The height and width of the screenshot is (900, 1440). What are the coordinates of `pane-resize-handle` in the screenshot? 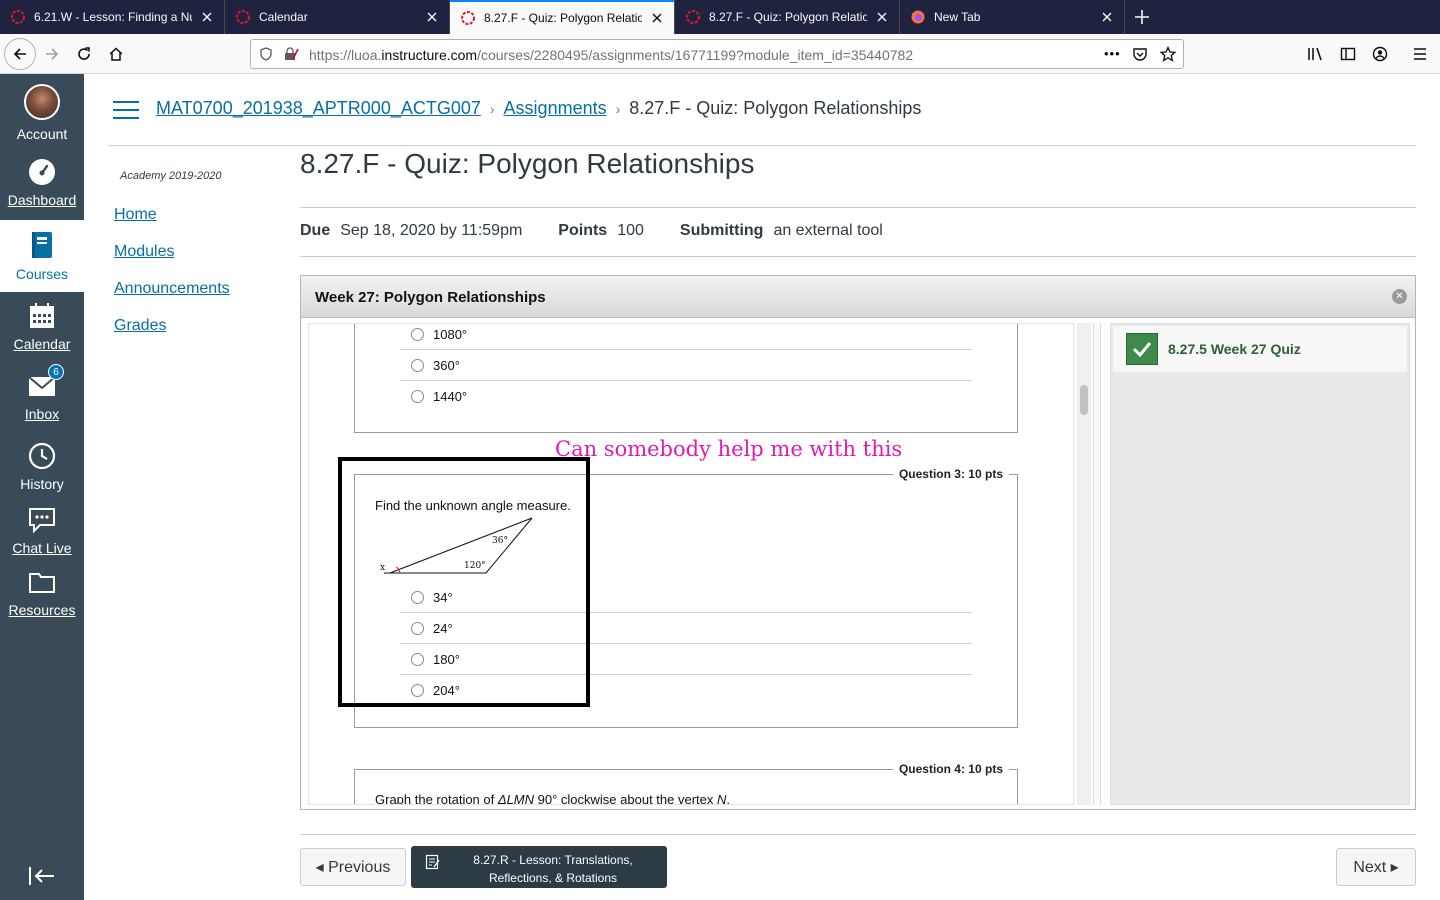 It's located at (1097, 564).